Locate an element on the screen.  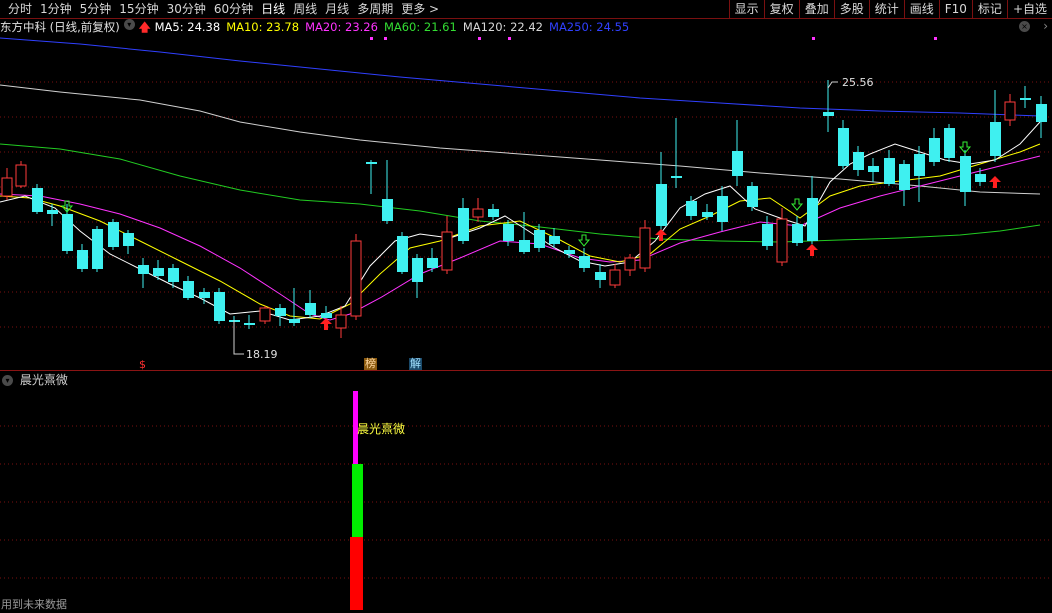
add-watchlist-button: +自选 is located at coordinates (1029, 9).